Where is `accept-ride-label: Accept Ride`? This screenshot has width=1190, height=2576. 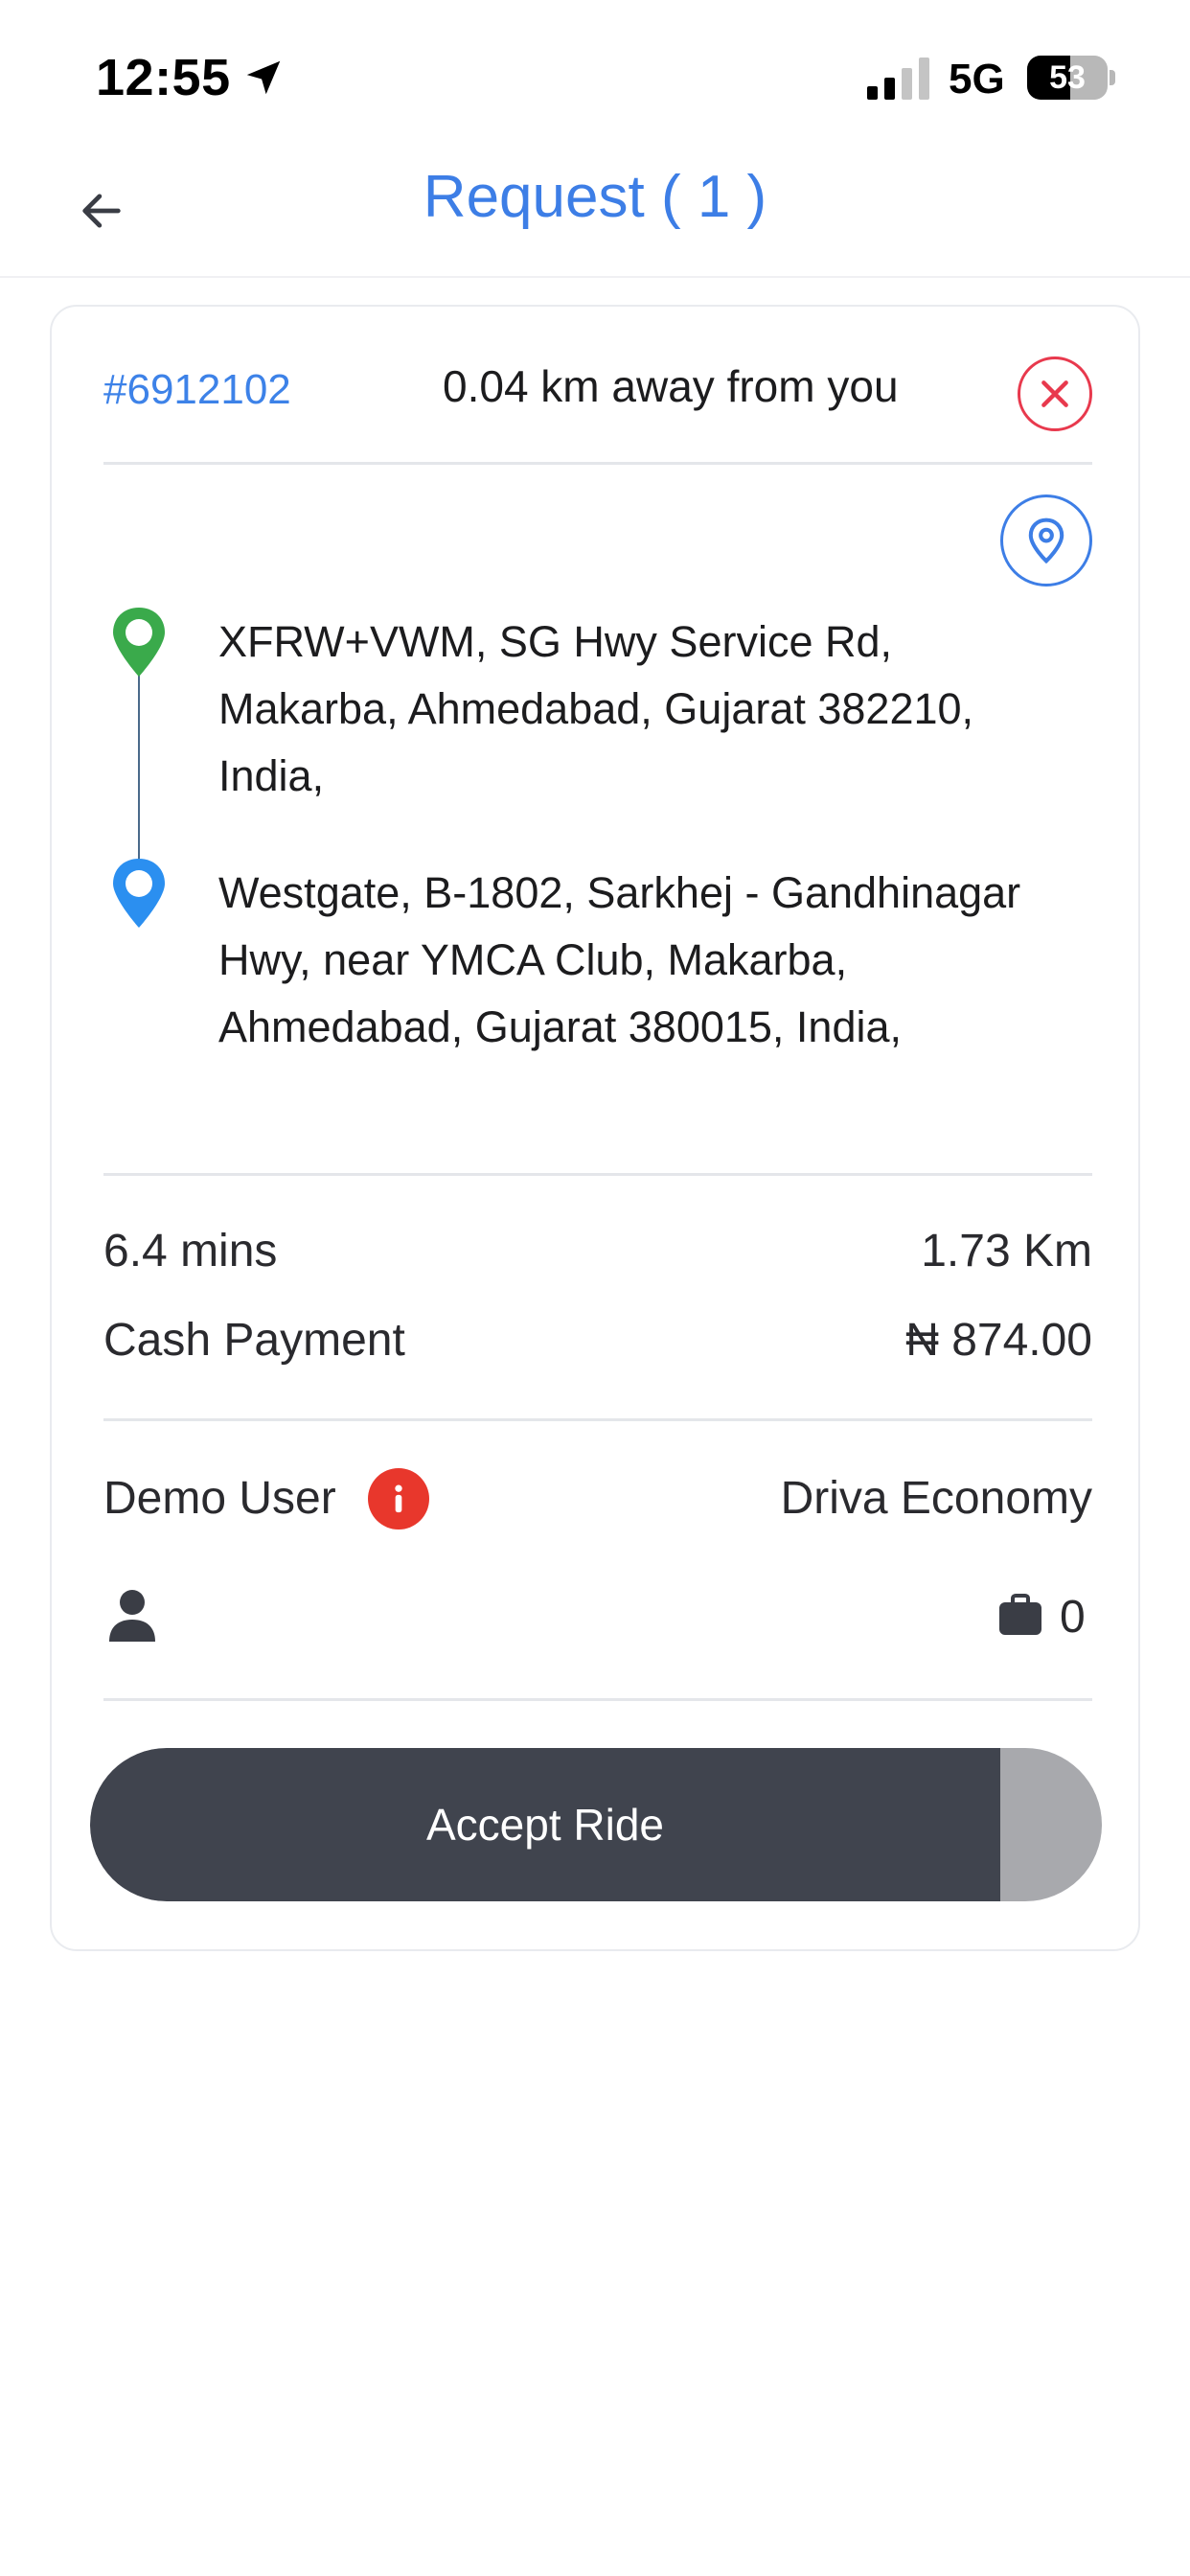
accept-ride-label: Accept Ride is located at coordinates (544, 1825).